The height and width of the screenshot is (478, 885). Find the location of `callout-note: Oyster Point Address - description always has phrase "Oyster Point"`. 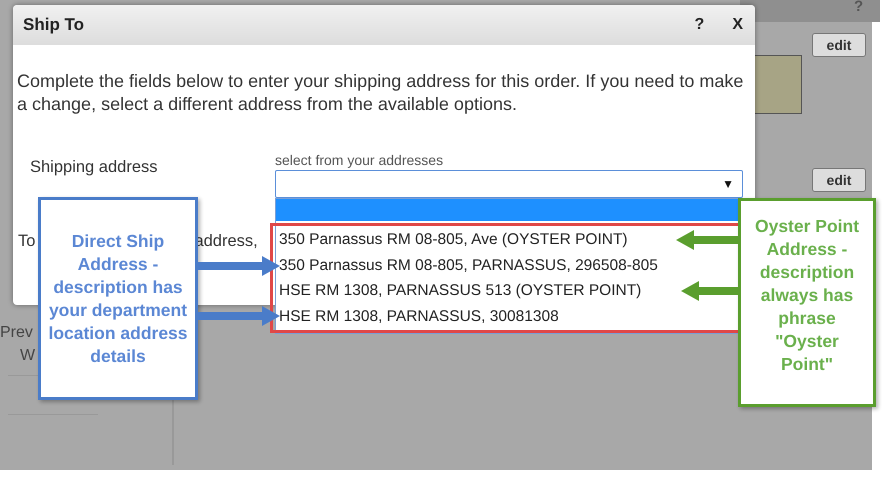

callout-note: Oyster Point Address - description always has phrase "Oyster Point" is located at coordinates (807, 302).